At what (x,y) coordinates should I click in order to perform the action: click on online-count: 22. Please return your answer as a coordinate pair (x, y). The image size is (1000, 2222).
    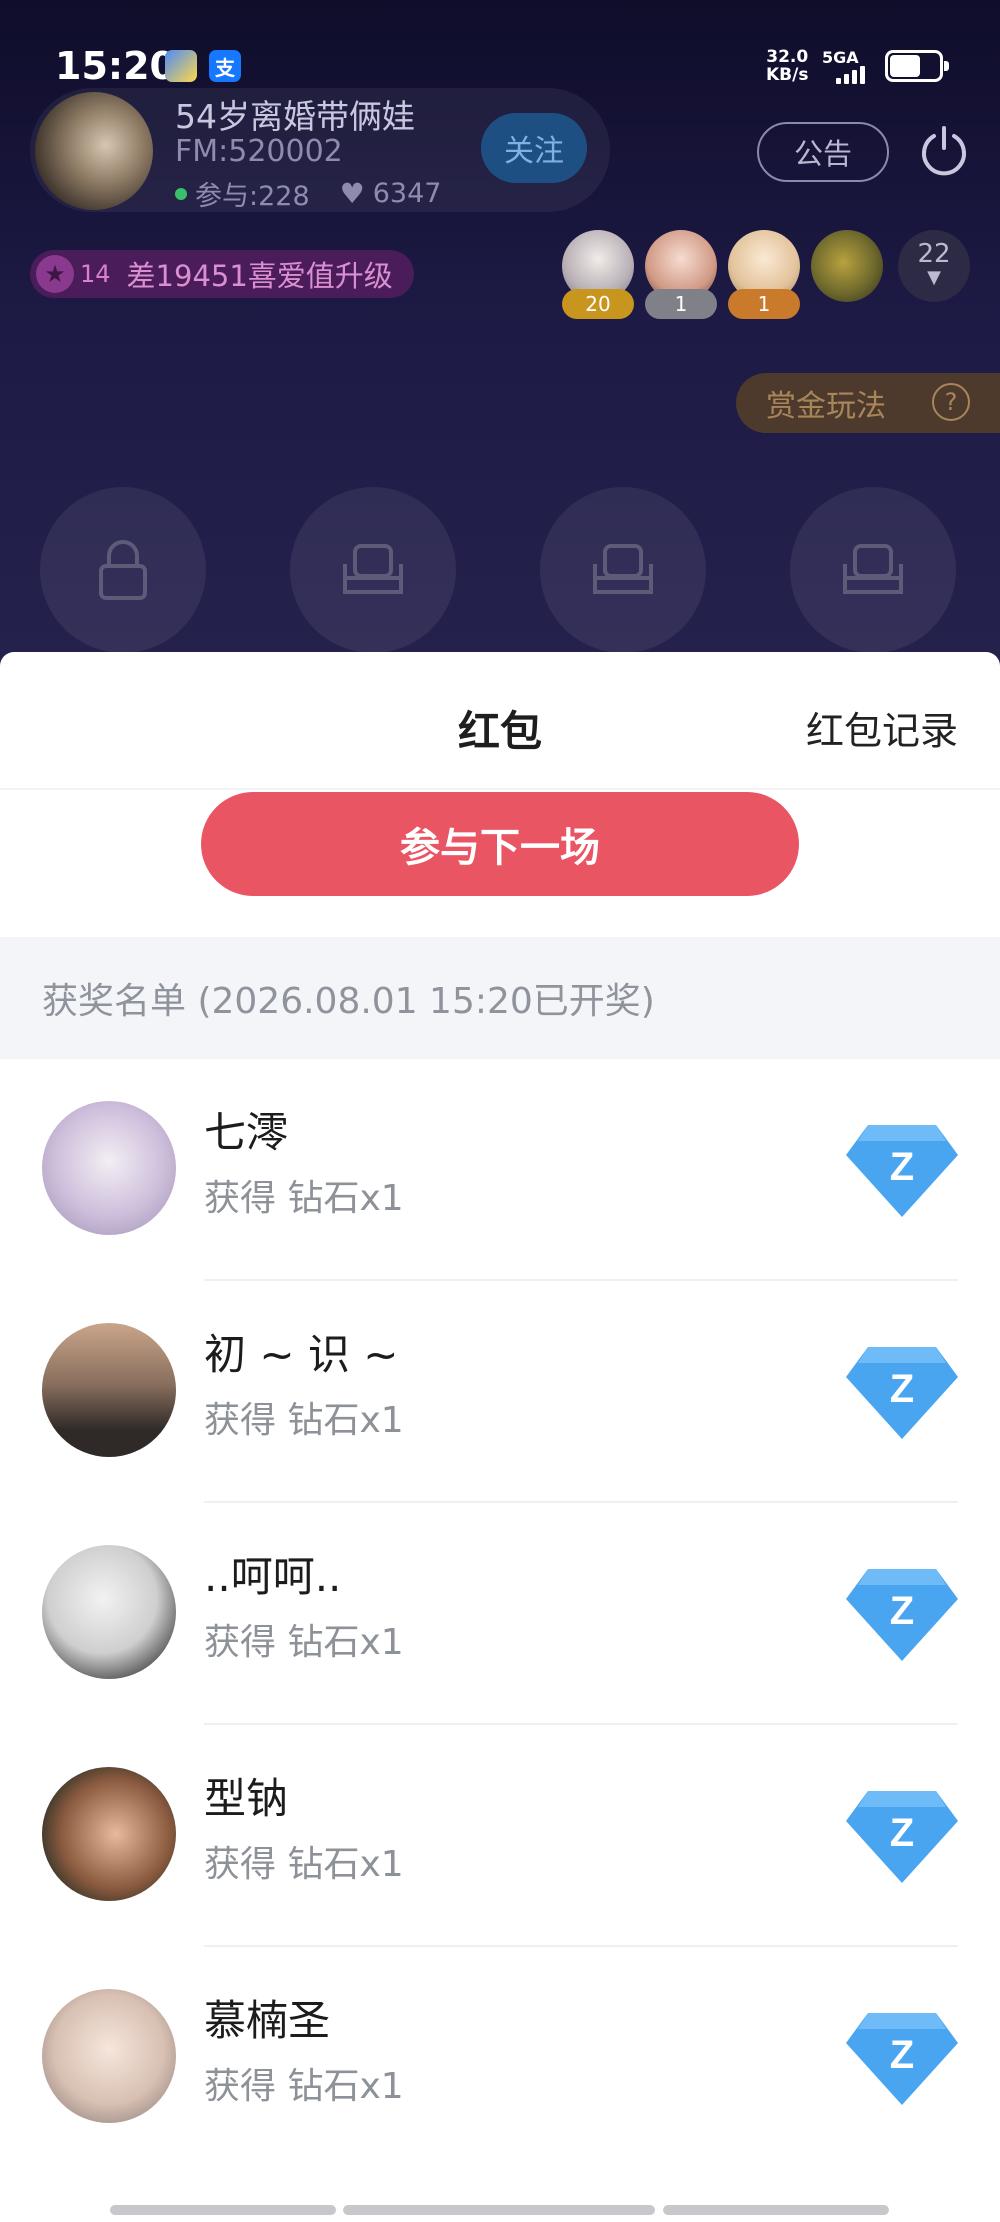
    Looking at the image, I should click on (934, 254).